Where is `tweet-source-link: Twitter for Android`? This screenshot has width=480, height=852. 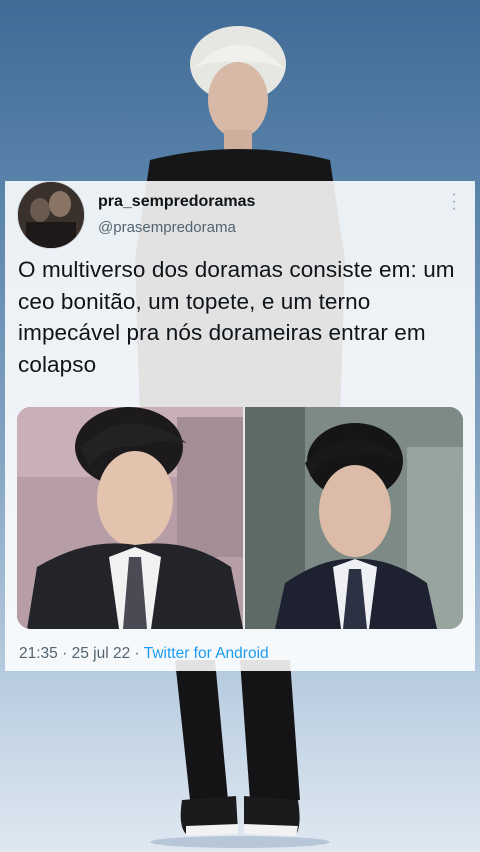 tweet-source-link: Twitter for Android is located at coordinates (206, 653).